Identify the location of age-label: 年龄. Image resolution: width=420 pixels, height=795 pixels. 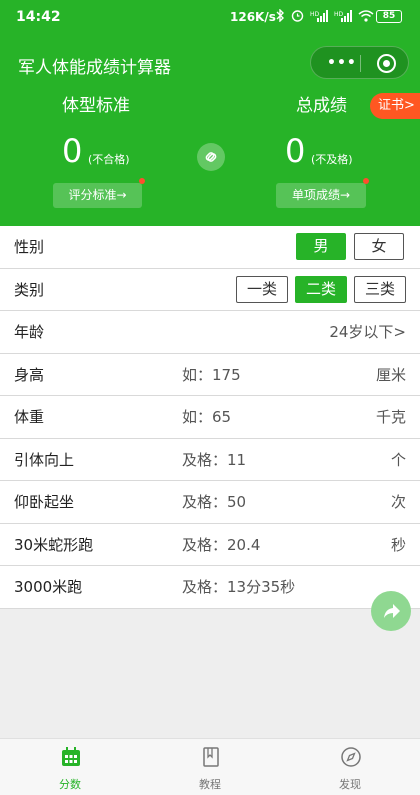
(29, 332).